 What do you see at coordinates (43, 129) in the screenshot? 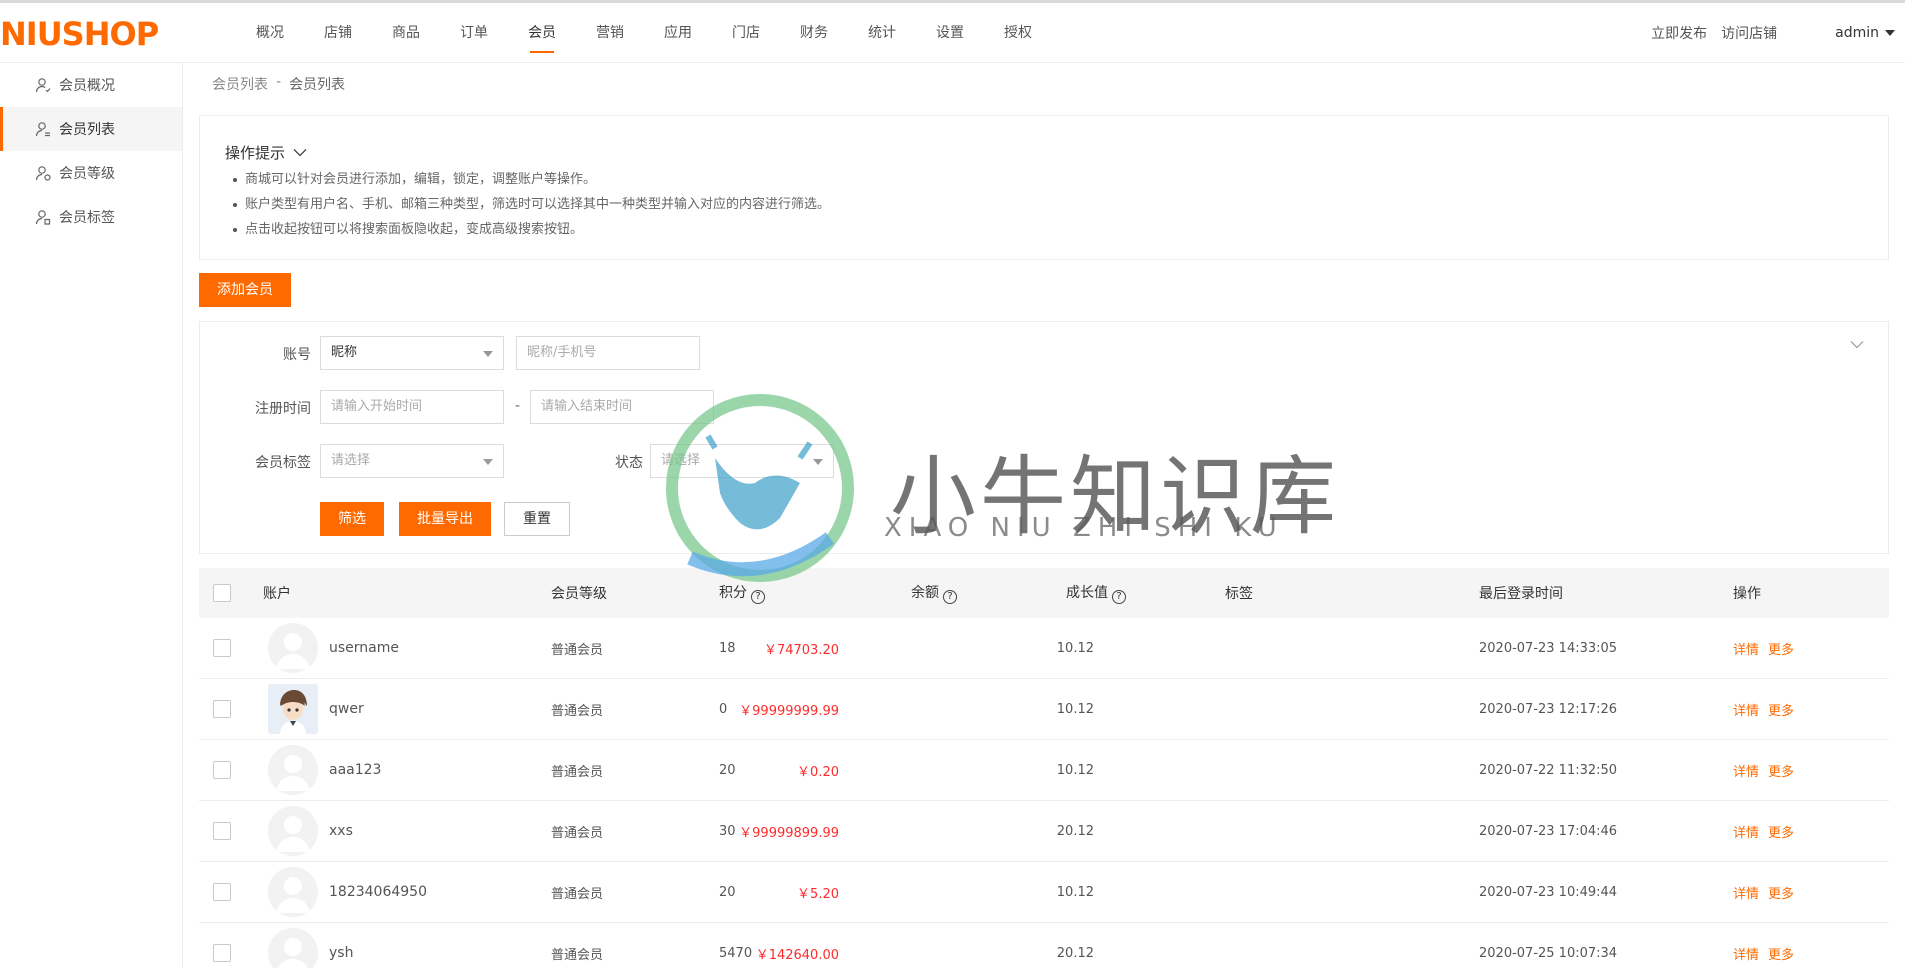
I see `user-list-icon` at bounding box center [43, 129].